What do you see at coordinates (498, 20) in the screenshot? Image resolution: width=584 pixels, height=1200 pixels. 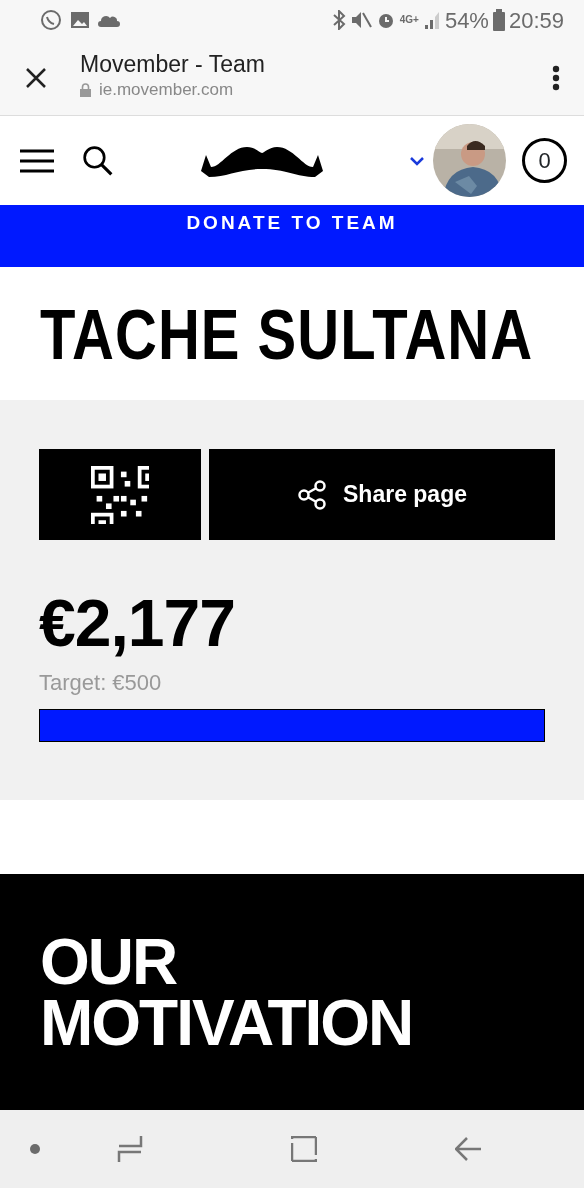 I see `battery-icon` at bounding box center [498, 20].